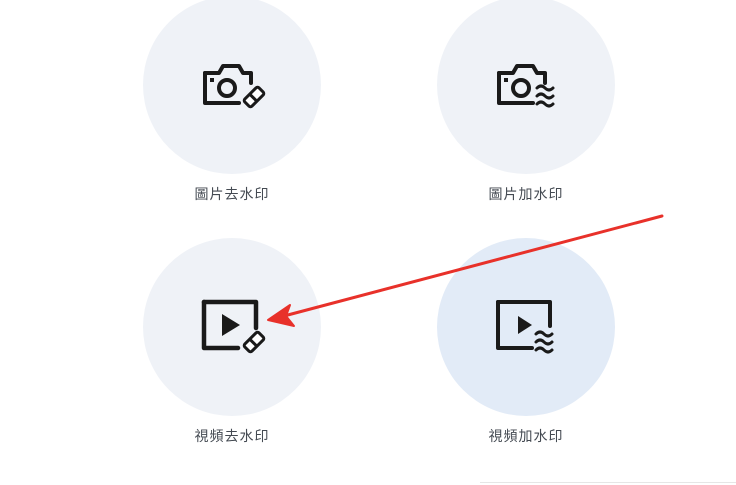 The width and height of the screenshot is (736, 485). I want to click on video-remove-watermark-button: 視頻去水印, so click(232, 342).